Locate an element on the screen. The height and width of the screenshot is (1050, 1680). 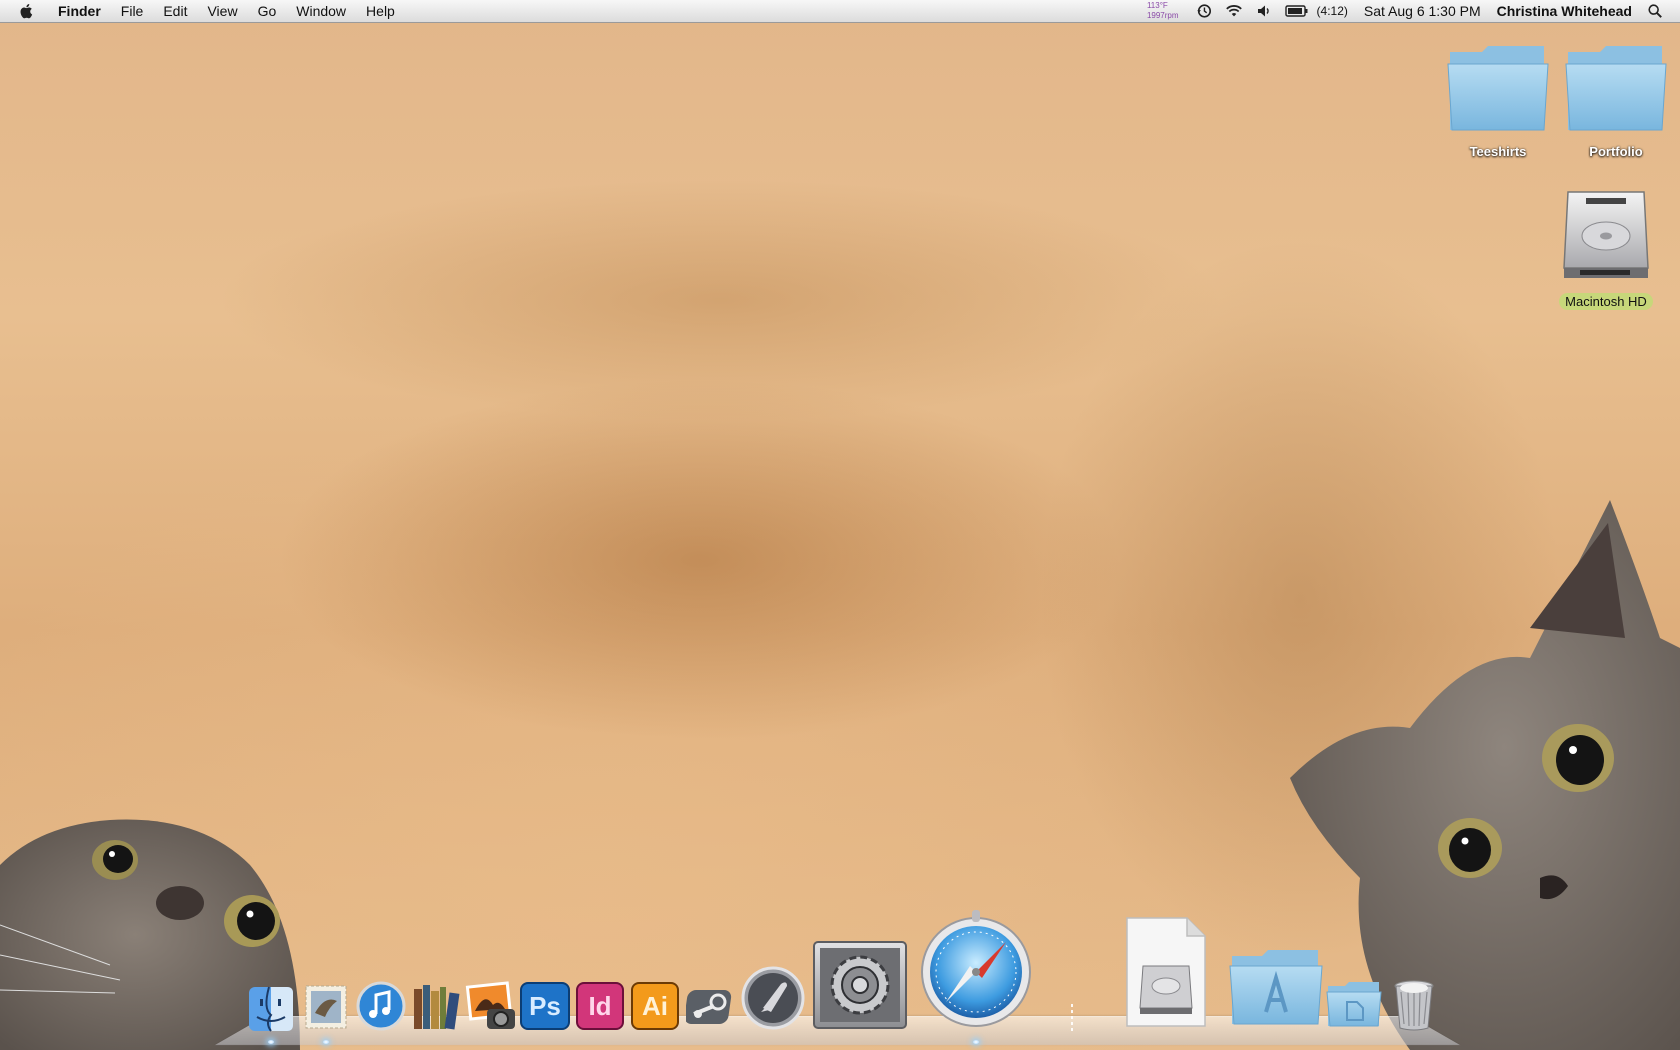
safari-icon is located at coordinates (976, 968).